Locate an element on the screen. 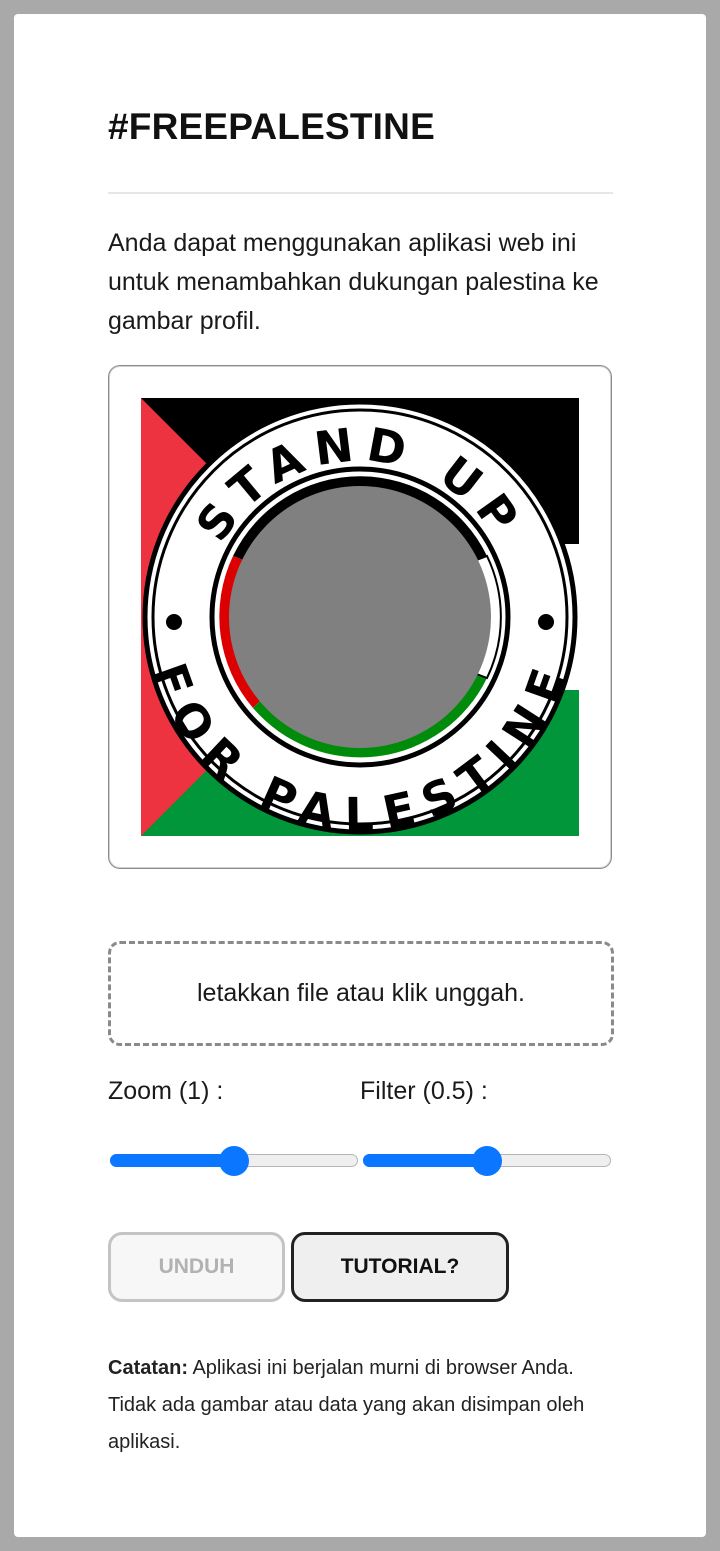 This screenshot has width=720, height=1551. right-dot is located at coordinates (546, 622).